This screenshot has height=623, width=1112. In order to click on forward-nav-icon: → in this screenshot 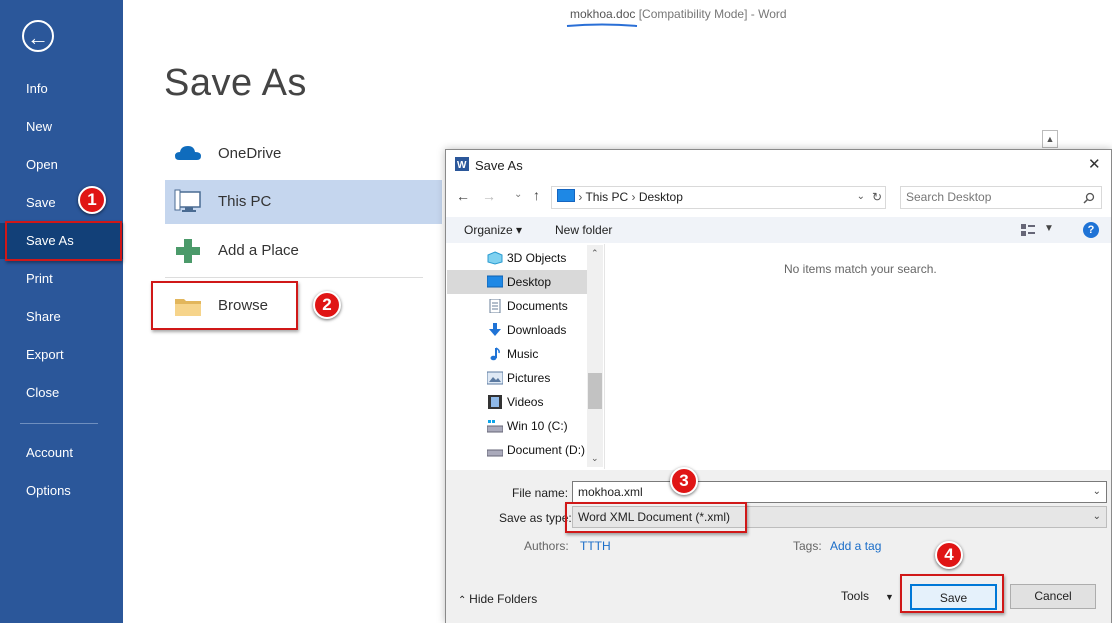, I will do `click(489, 196)`.